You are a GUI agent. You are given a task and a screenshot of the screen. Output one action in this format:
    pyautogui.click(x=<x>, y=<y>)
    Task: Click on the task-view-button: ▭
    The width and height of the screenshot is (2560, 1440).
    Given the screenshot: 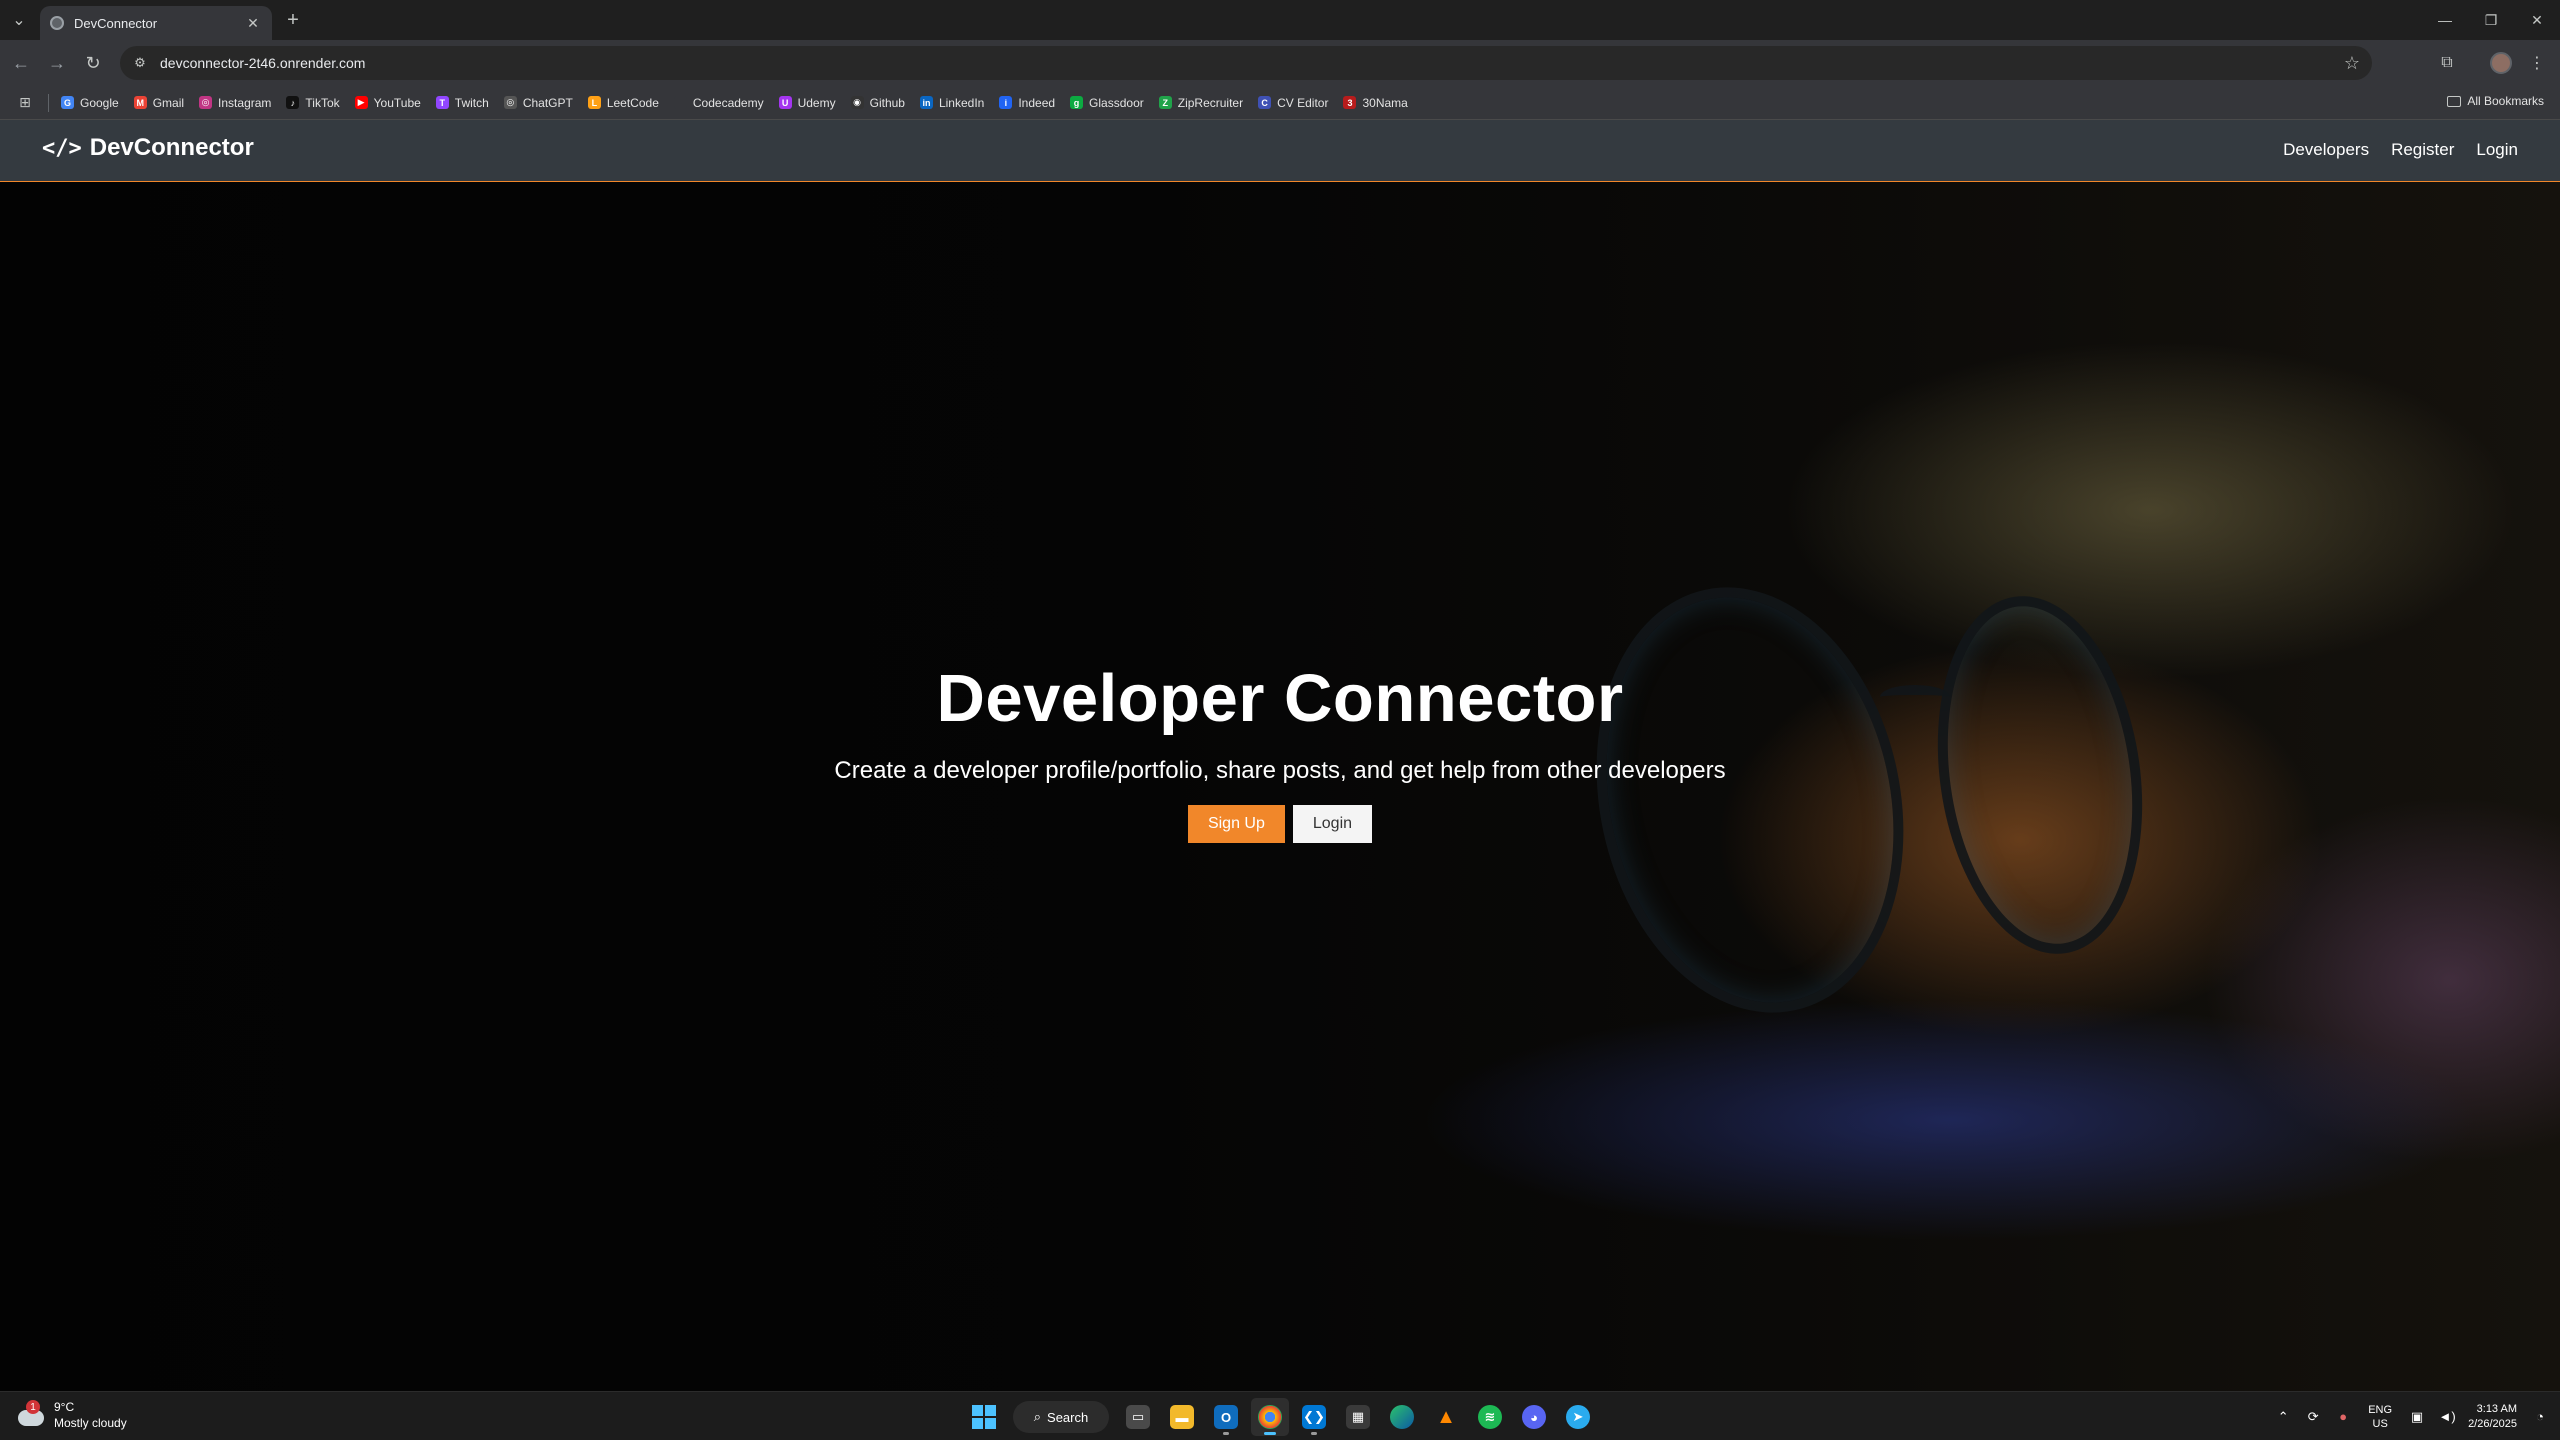 What is the action you would take?
    pyautogui.click(x=1138, y=1417)
    